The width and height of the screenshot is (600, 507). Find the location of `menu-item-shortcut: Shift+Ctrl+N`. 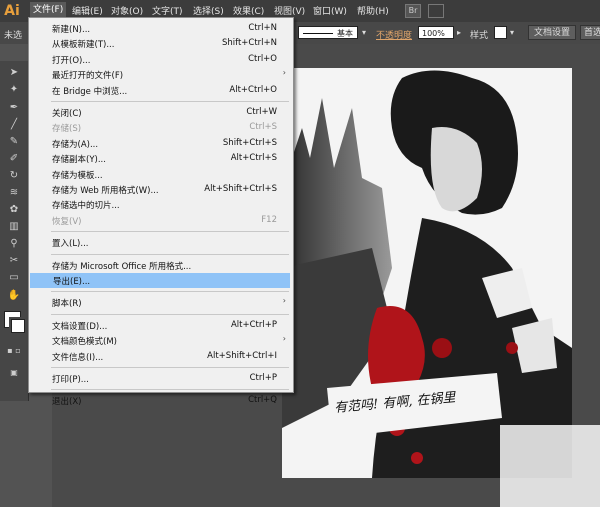

menu-item-shortcut: Shift+Ctrl+N is located at coordinates (249, 43).